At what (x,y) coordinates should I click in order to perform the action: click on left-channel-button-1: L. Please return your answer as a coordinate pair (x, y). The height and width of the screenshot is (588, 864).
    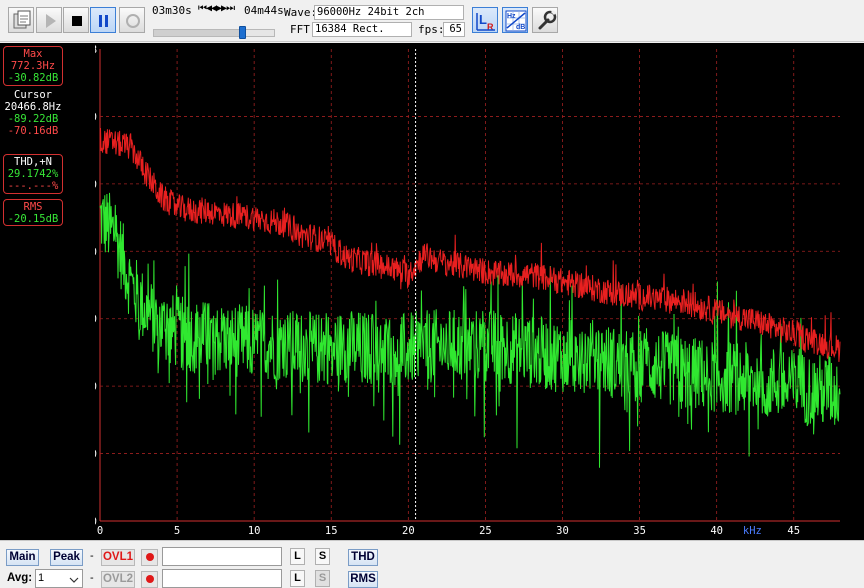
    Looking at the image, I should click on (297, 556).